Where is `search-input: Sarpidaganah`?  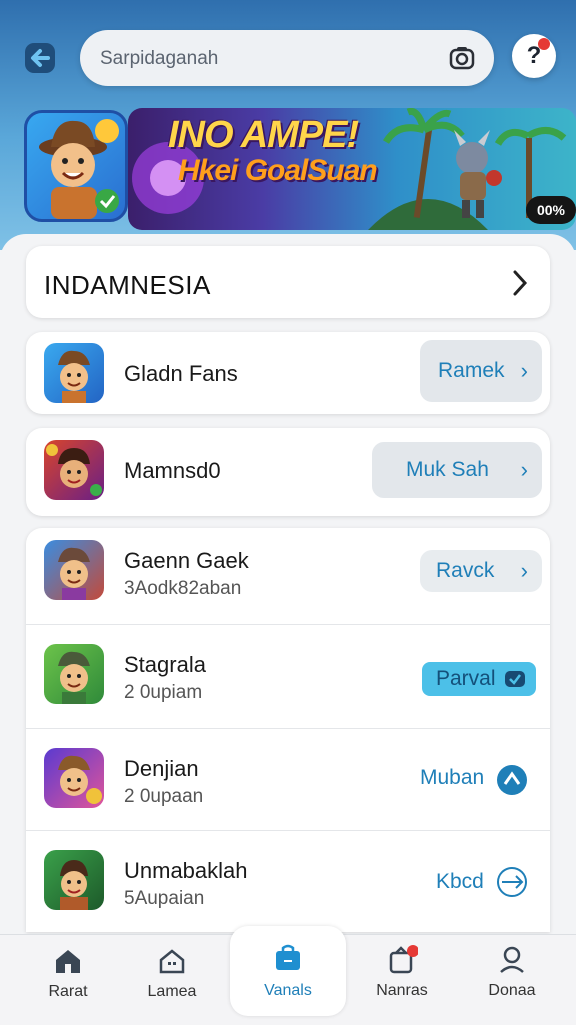
search-input: Sarpidaganah is located at coordinates (159, 59).